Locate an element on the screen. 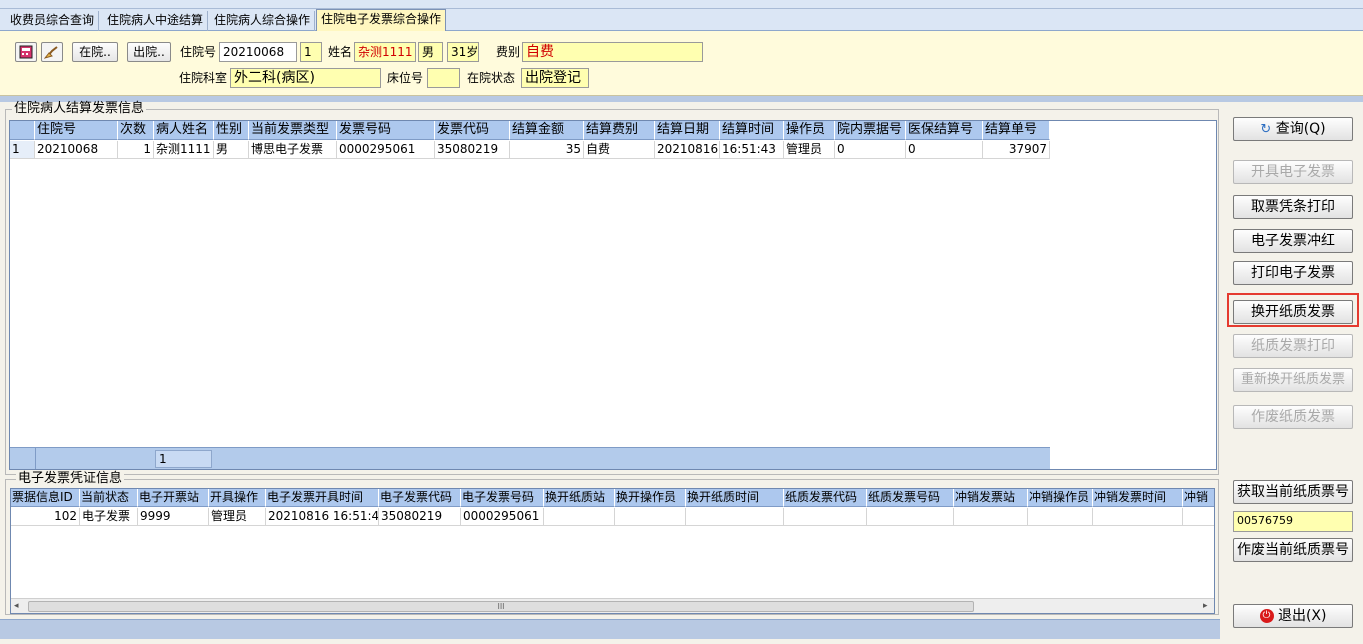  scroll-thumb: III is located at coordinates (501, 606).